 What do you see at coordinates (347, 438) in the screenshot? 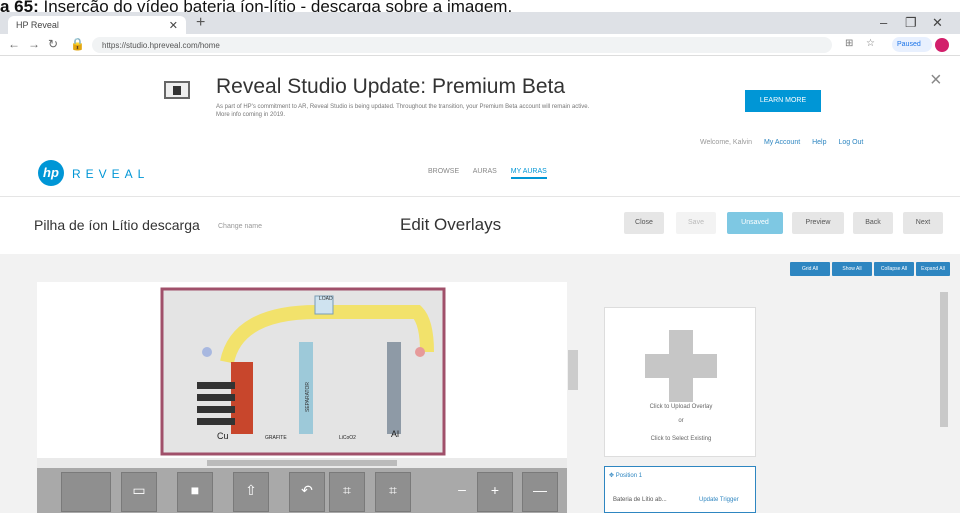
I see `licoo2-label: LiCoO2` at bounding box center [347, 438].